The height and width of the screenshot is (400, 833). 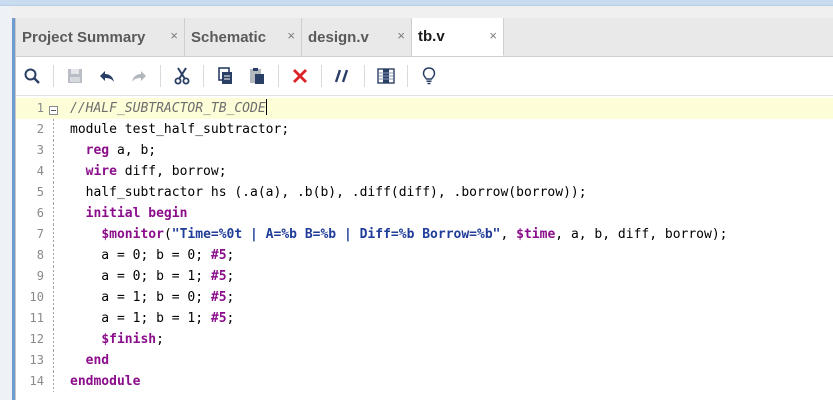 What do you see at coordinates (424, 129) in the screenshot?
I see `code-line: 2 module test_half_subtractor;` at bounding box center [424, 129].